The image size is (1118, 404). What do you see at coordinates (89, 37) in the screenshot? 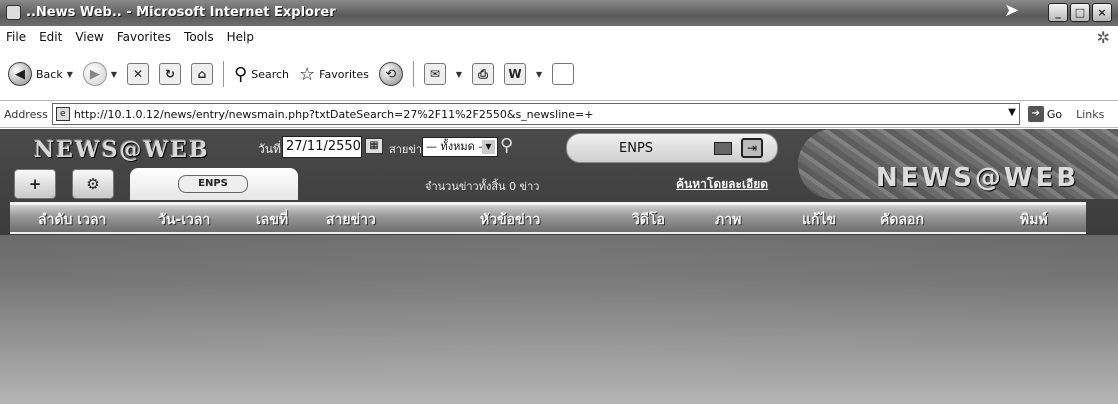
I see `menu-view: View` at bounding box center [89, 37].